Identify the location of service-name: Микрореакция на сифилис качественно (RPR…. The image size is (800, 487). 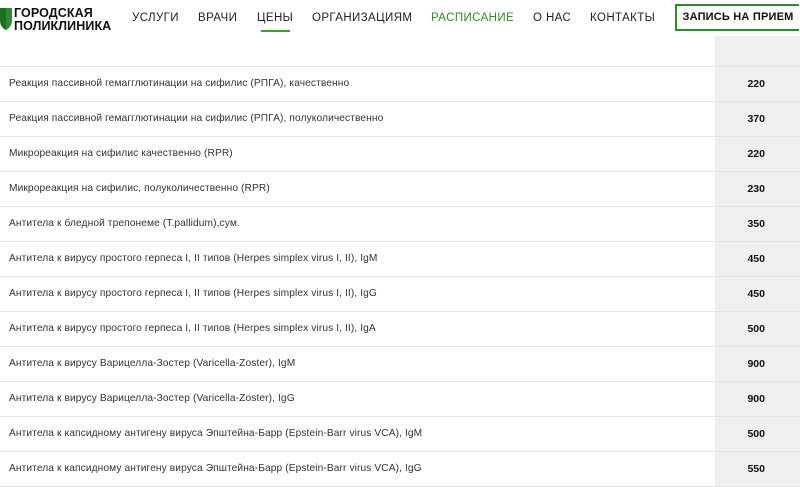
(121, 153).